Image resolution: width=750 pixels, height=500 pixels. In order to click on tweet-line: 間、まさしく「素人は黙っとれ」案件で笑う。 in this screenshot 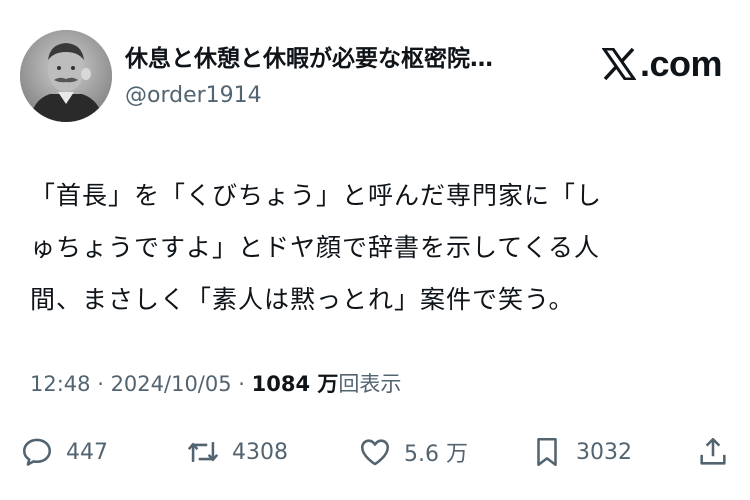, I will do `click(302, 299)`.